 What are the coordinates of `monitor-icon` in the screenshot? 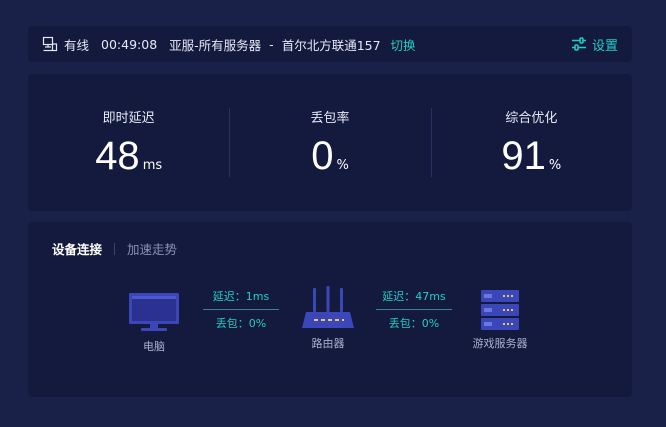 It's located at (154, 312).